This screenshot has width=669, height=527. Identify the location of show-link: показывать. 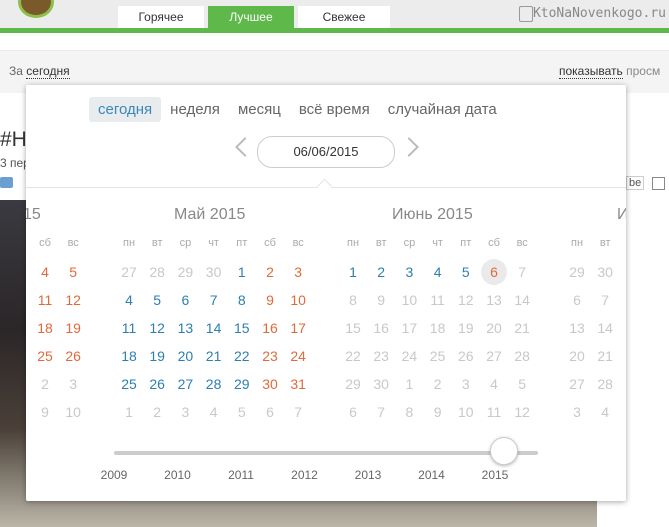
(591, 71).